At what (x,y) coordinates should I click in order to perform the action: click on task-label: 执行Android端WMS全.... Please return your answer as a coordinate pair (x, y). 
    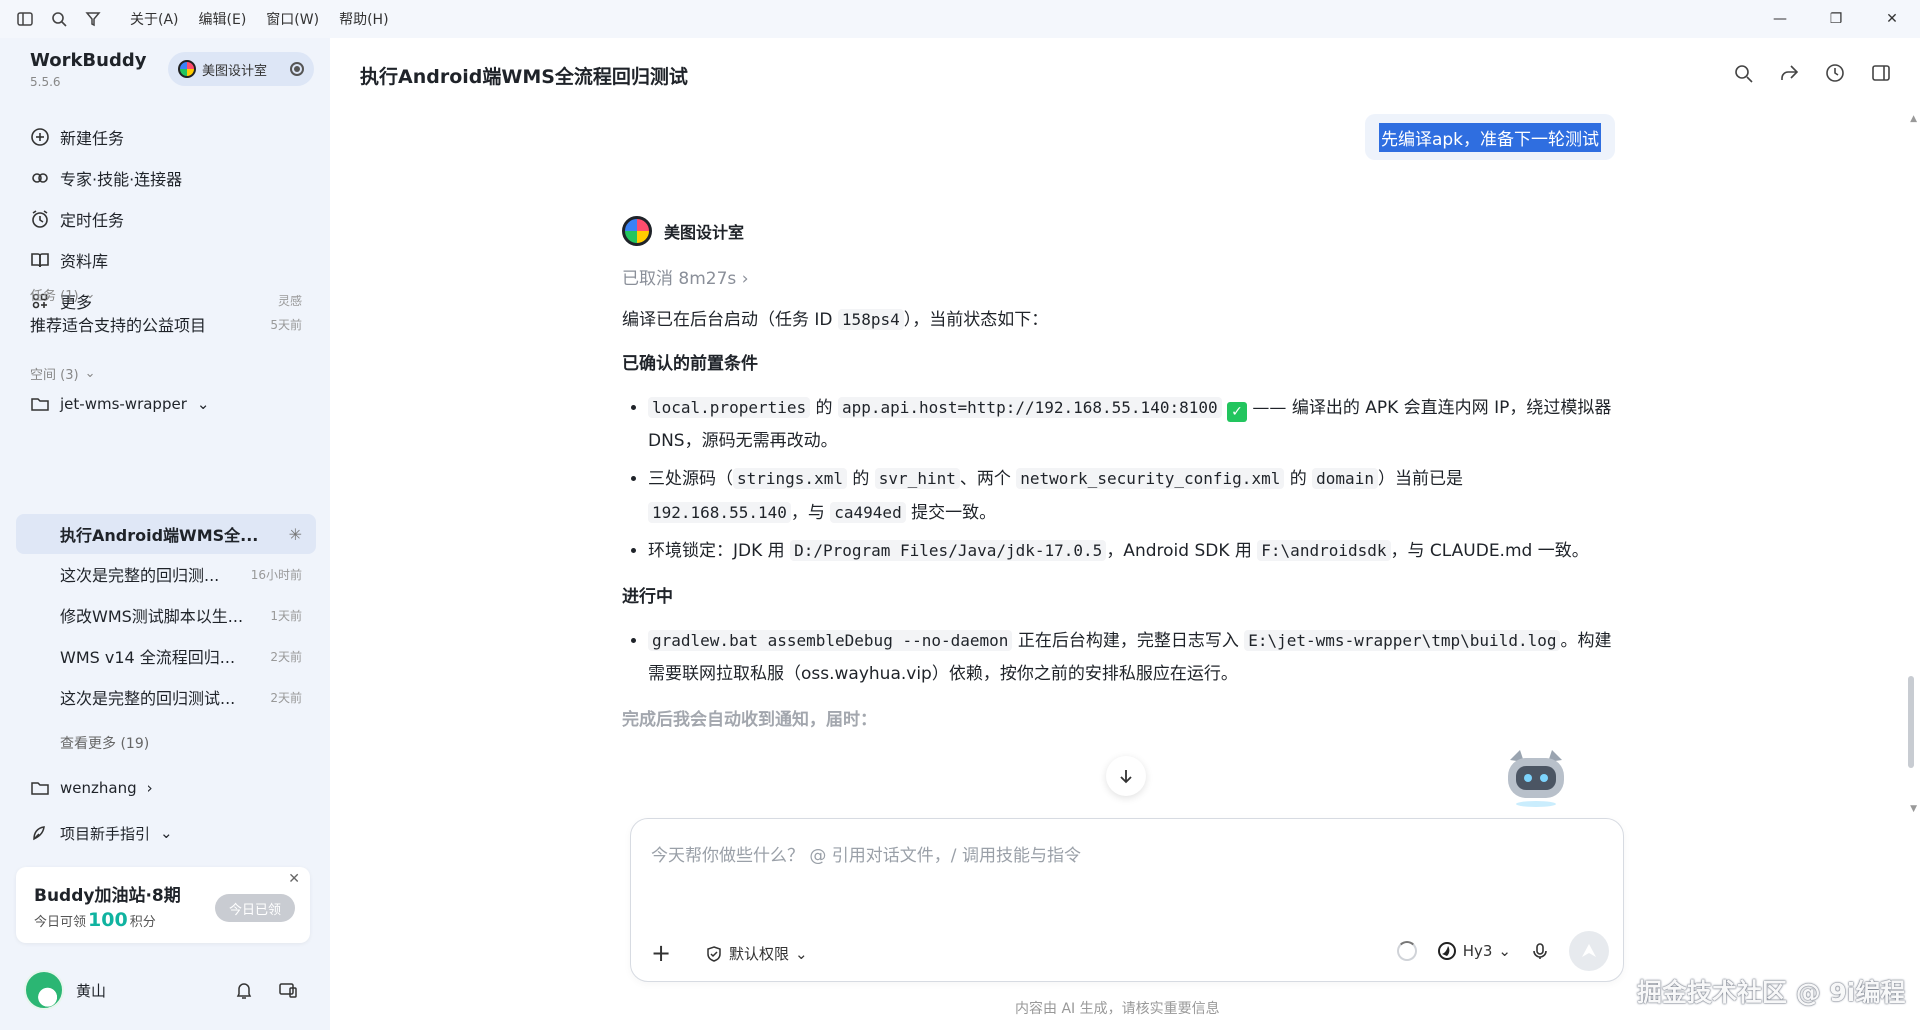
    Looking at the image, I should click on (159, 535).